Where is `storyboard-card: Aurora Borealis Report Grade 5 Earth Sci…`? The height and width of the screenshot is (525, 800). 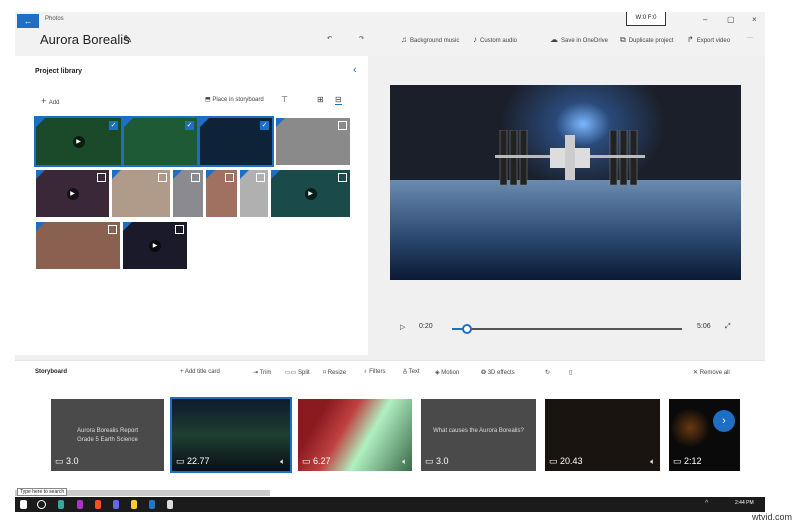
storyboard-card: Aurora Borealis Report Grade 5 Earth Sci… is located at coordinates (107, 435).